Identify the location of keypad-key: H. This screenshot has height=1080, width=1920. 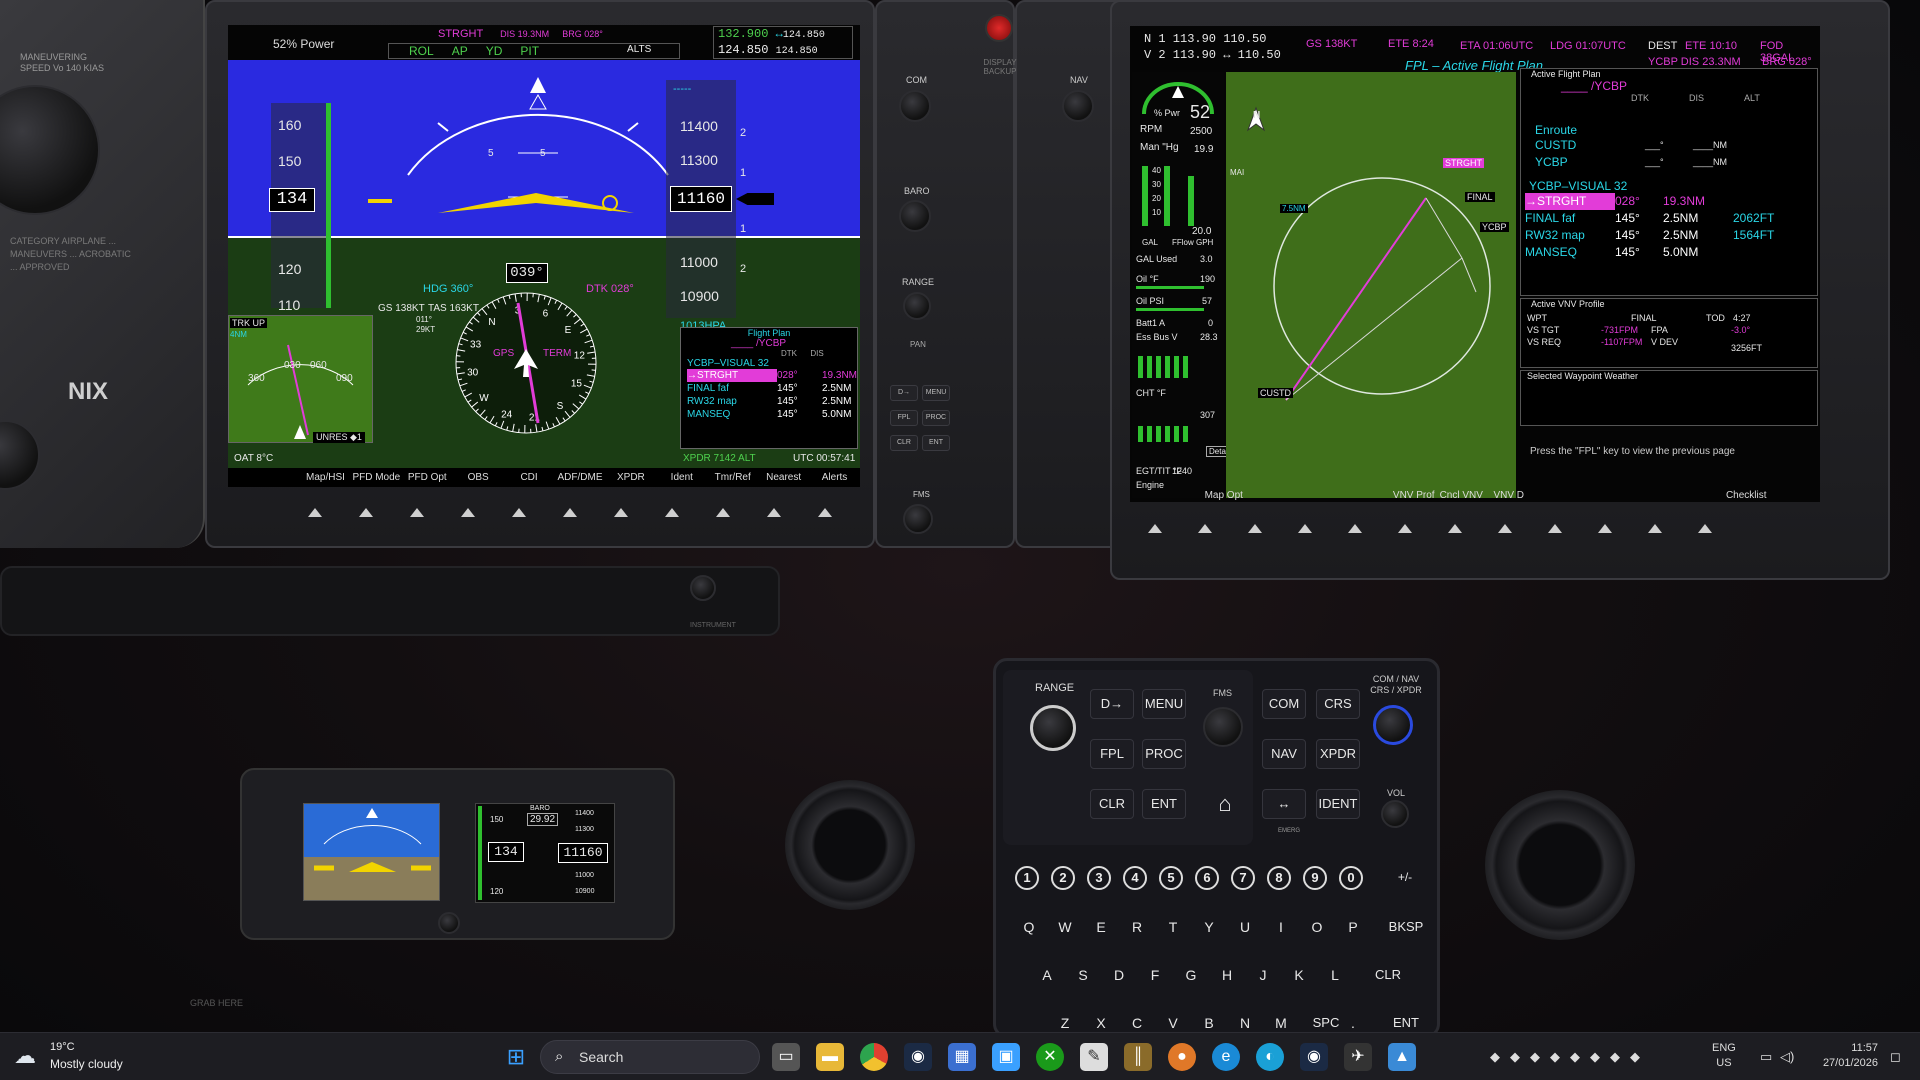
(1227, 975).